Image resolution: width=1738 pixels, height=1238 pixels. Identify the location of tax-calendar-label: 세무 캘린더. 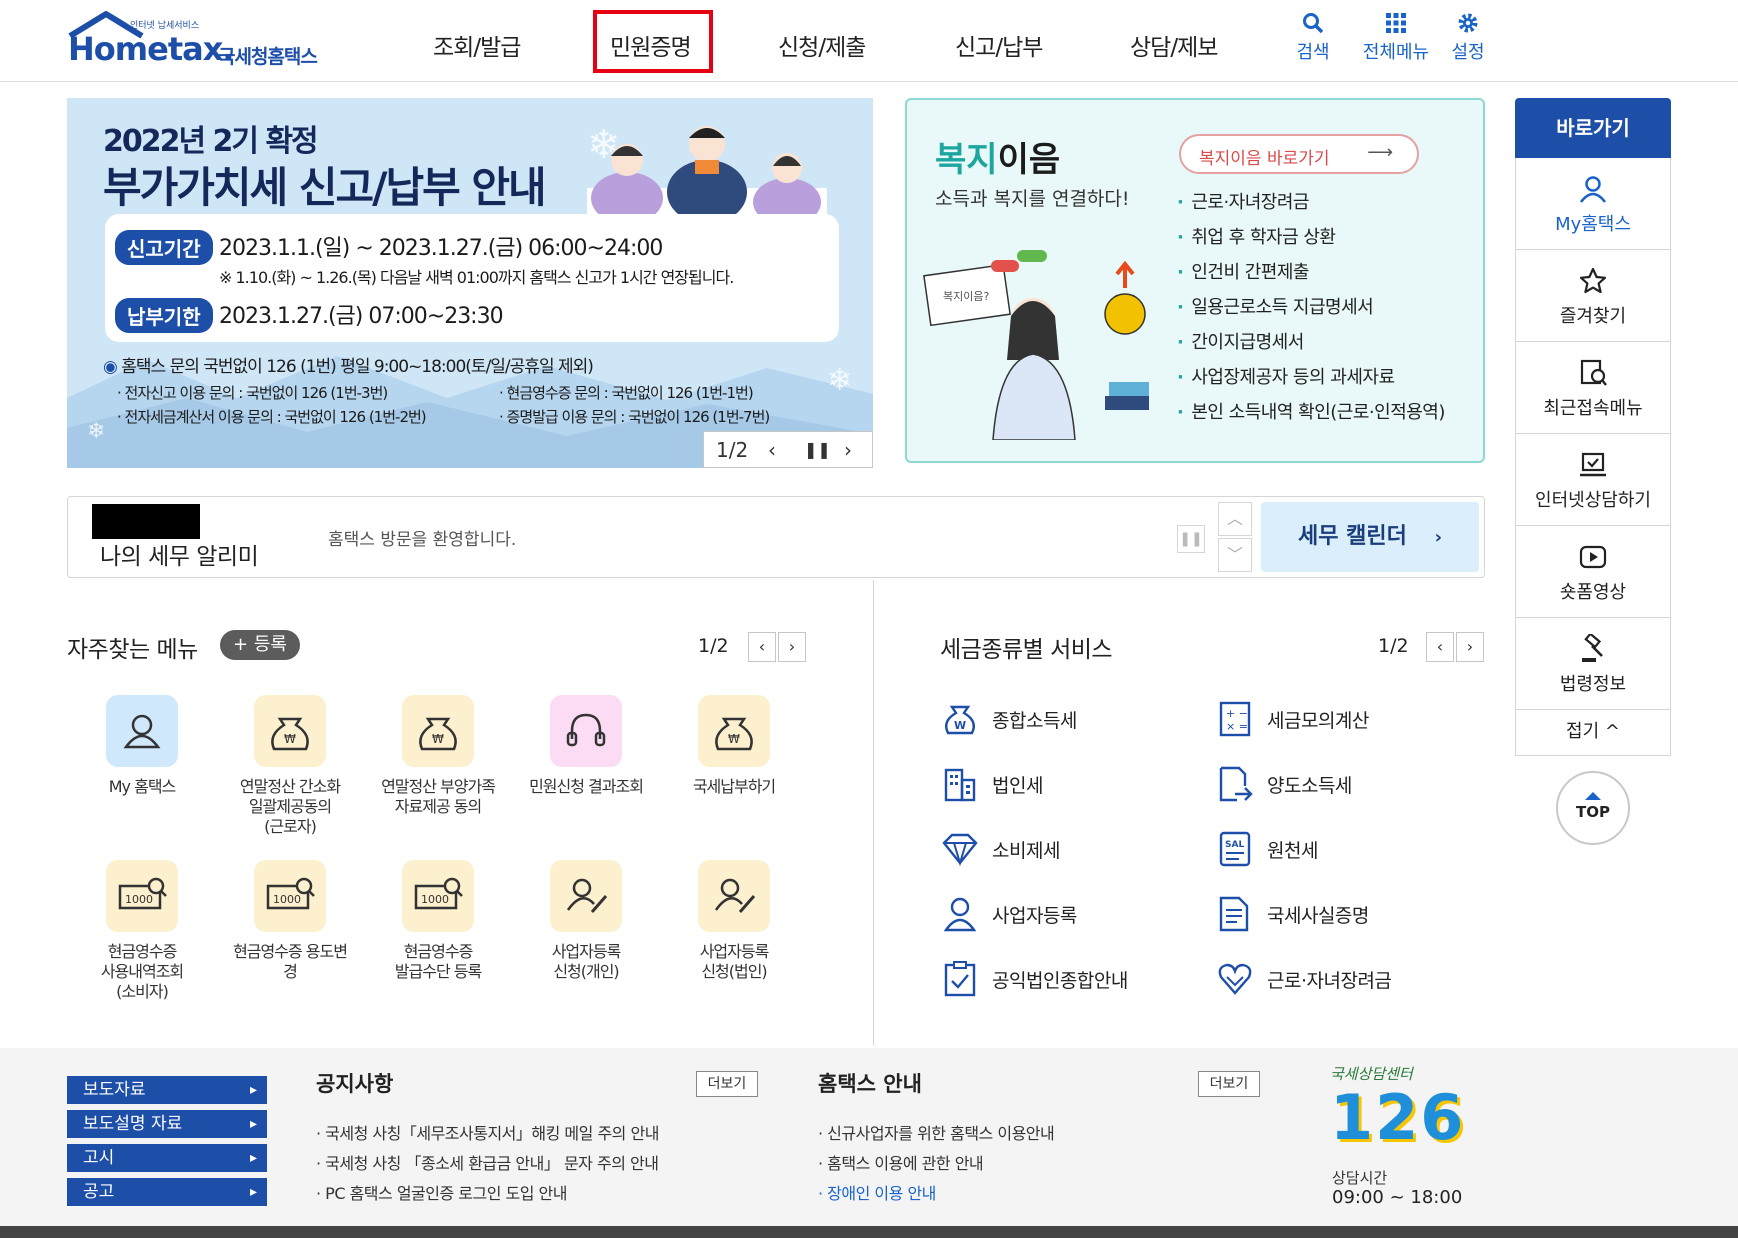
(1352, 536).